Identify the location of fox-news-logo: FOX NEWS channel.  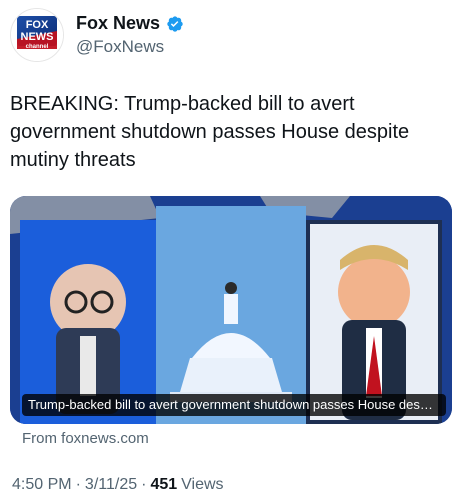
(37, 35).